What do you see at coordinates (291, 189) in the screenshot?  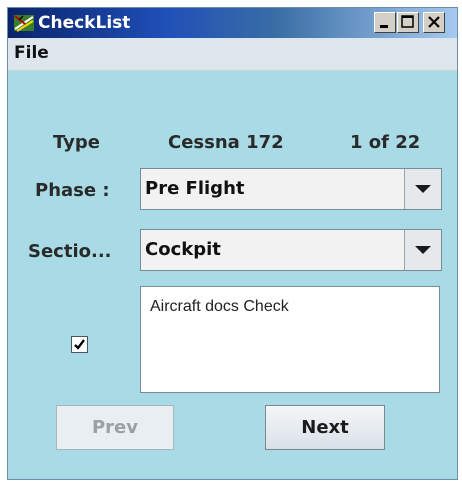 I see `phase-select: Pre Flight` at bounding box center [291, 189].